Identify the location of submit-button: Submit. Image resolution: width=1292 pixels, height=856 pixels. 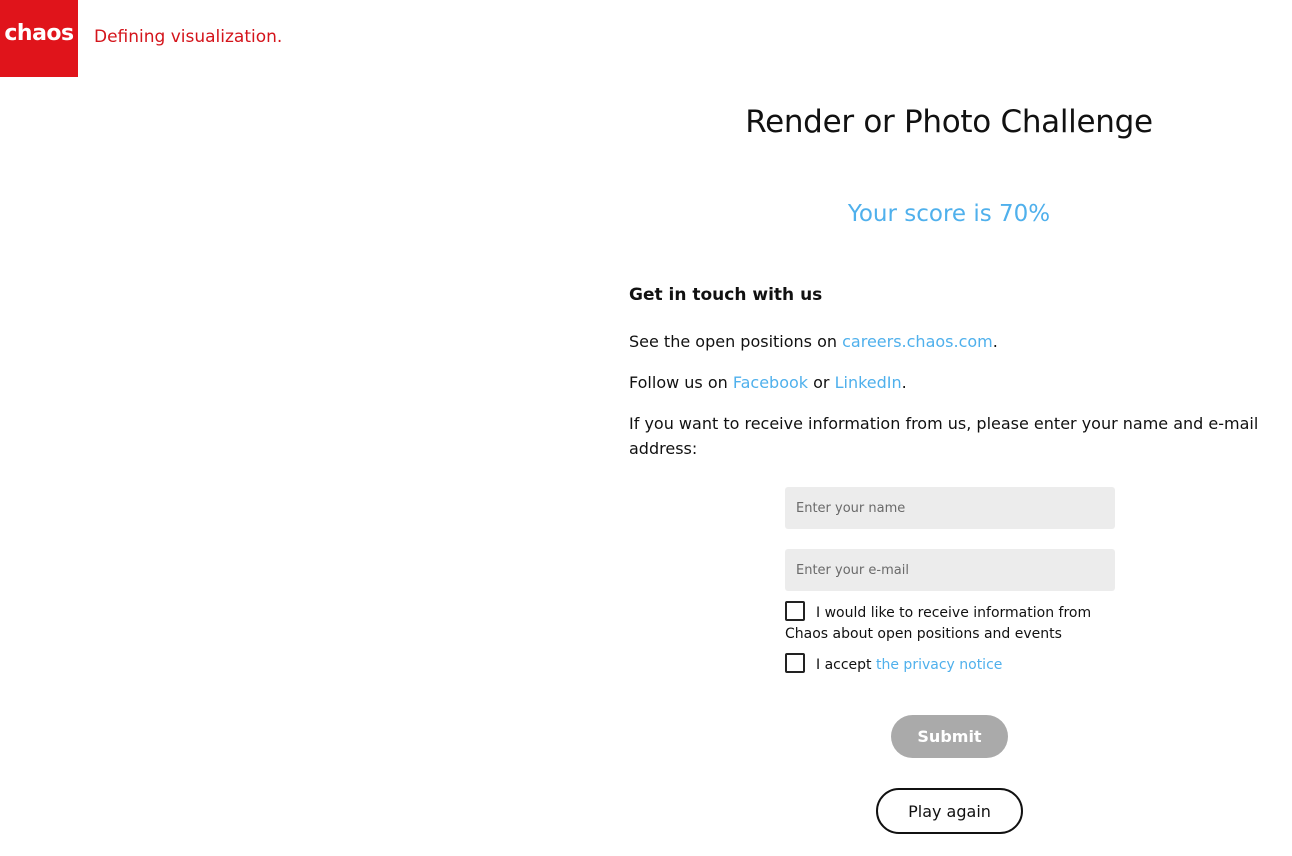
(949, 736).